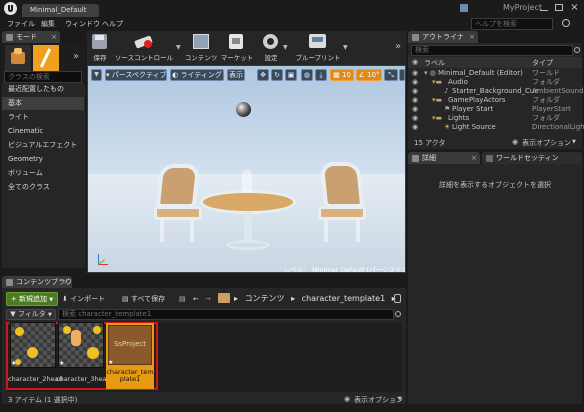 The height and width of the screenshot is (412, 584). What do you see at coordinates (43, 89) in the screenshot?
I see `mode-category-item: 最近配置したもの` at bounding box center [43, 89].